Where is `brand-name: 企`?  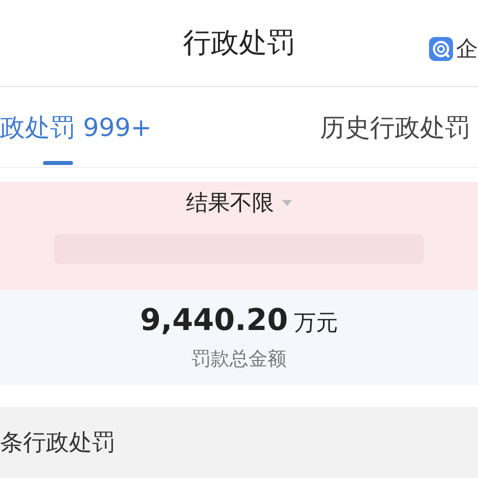 brand-name: 企 is located at coordinates (467, 50).